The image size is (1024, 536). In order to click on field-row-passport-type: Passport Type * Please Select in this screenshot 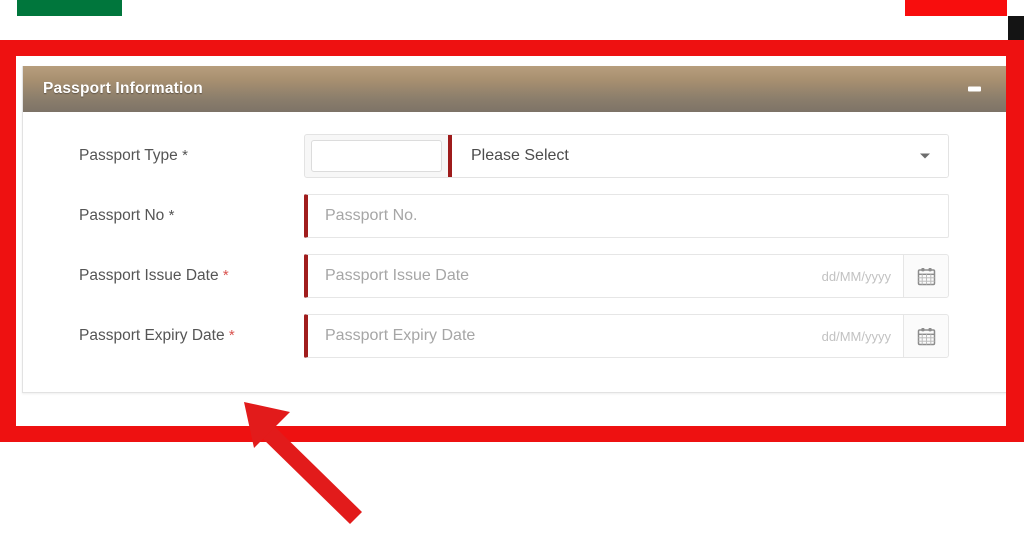, I will do `click(514, 156)`.